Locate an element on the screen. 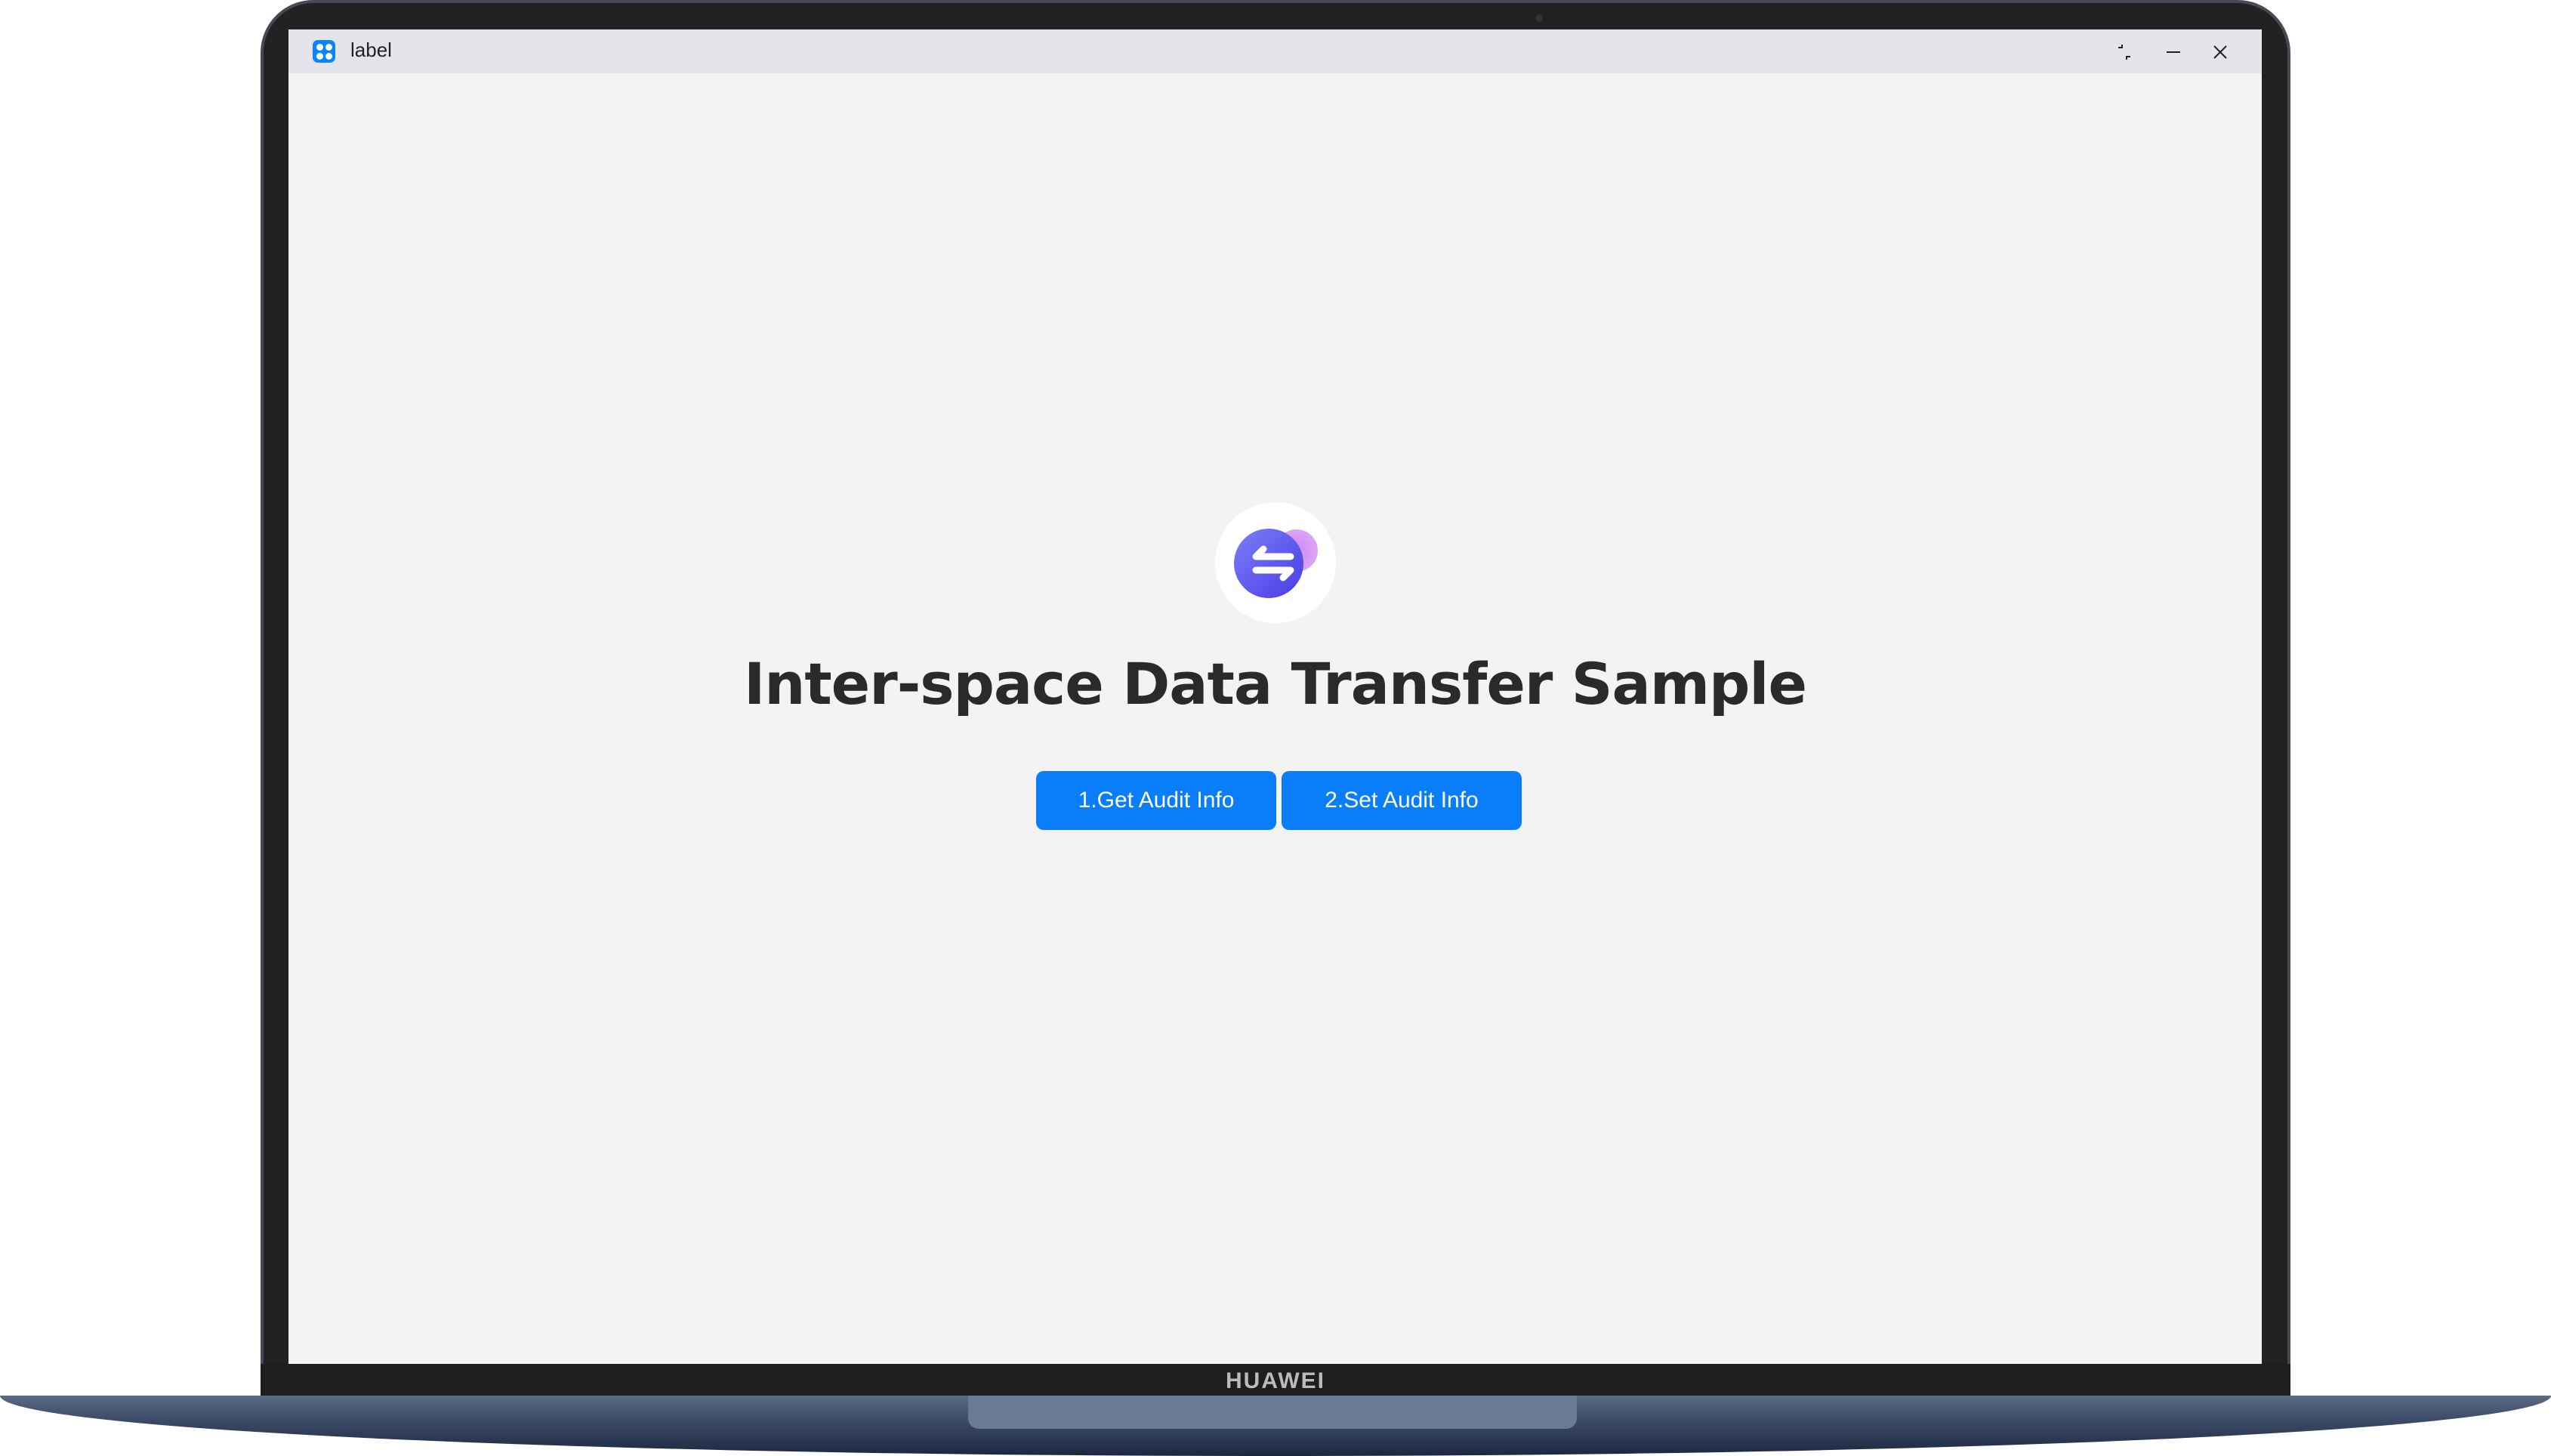 The image size is (2551, 1456). camera is located at coordinates (1539, 18).